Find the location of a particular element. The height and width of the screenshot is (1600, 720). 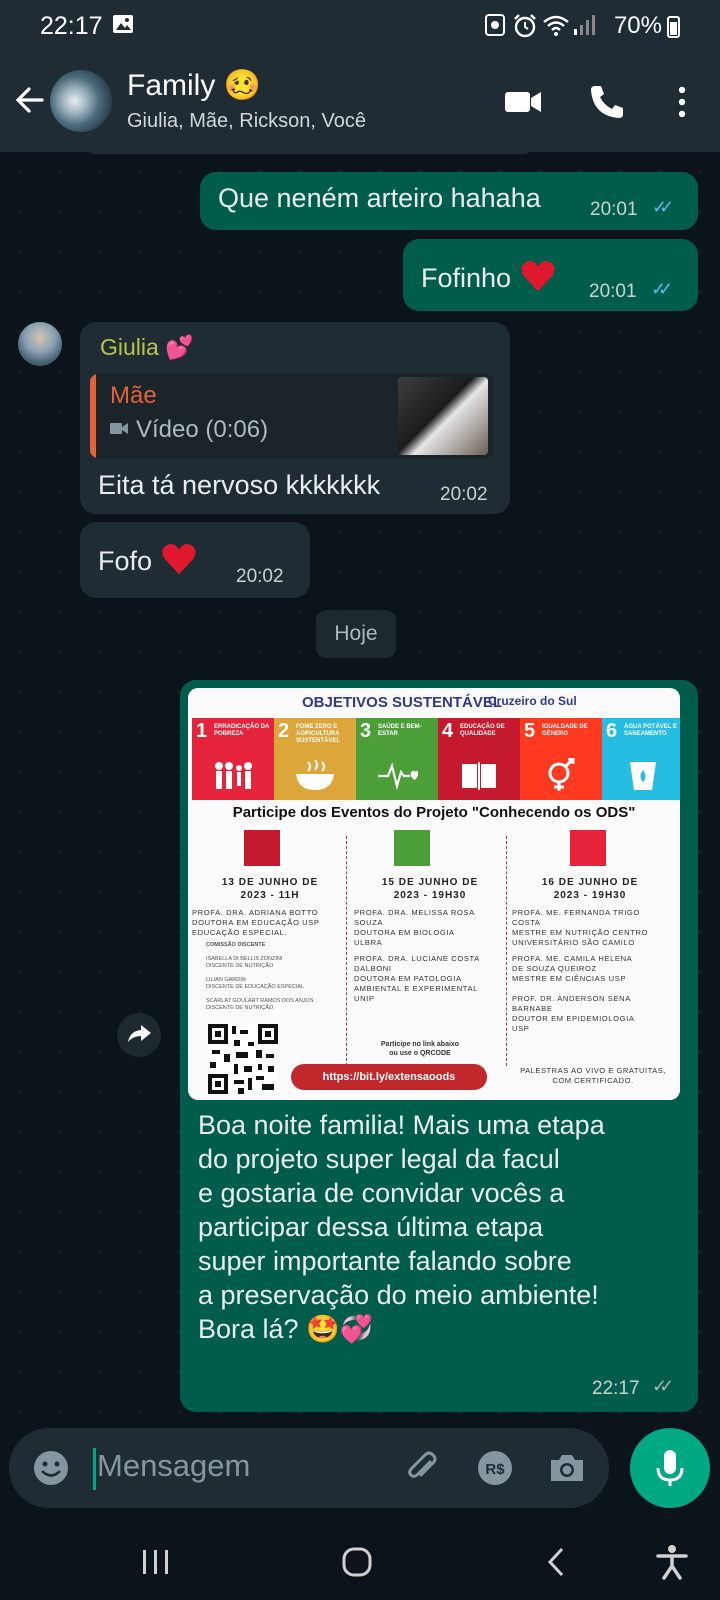

message-bubble-outgoing: Que neném arteiro hahaha 20:01 ✓✓ is located at coordinates (449, 201).